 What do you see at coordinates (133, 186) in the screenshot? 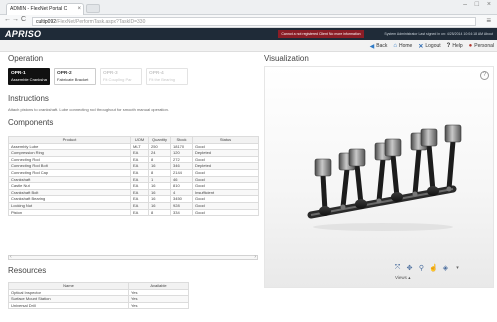
I see `table-row: Castle Nut EA 16 810 Good` at bounding box center [133, 186].